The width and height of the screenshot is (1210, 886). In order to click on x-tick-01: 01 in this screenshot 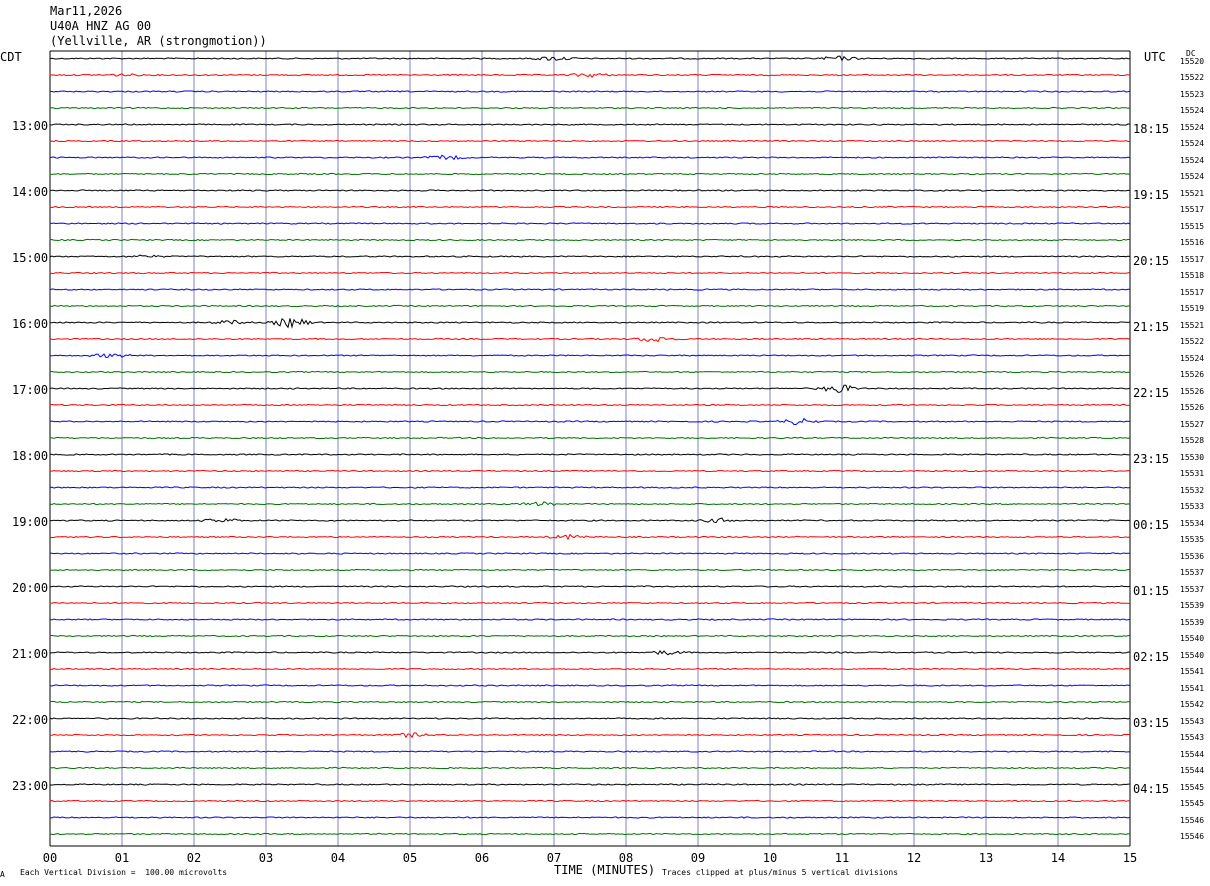, I will do `click(122, 858)`.